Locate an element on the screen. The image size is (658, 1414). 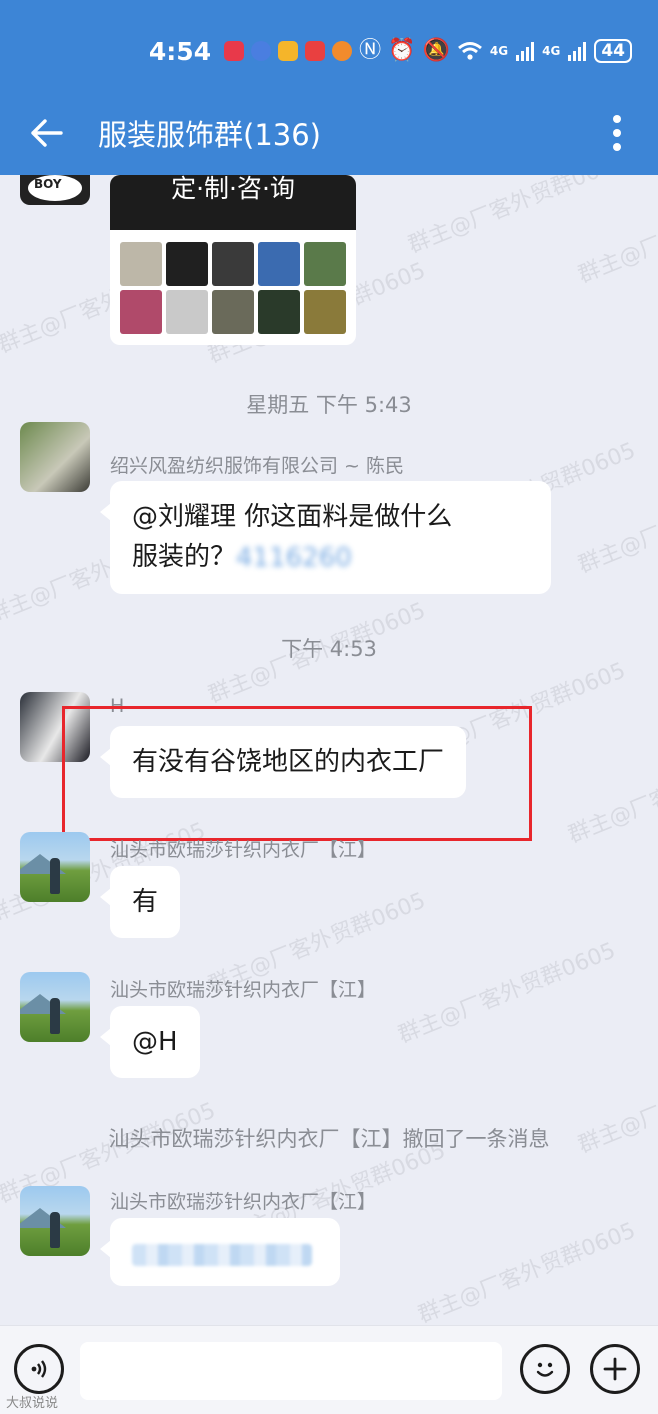
weather-notification-icon is located at coordinates (342, 51).